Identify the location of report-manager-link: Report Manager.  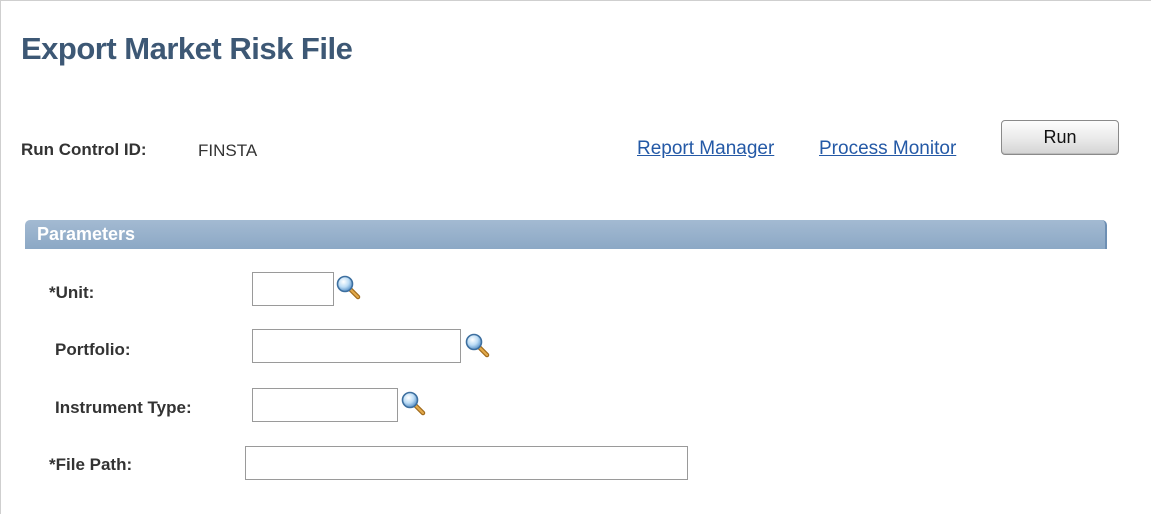
(705, 149).